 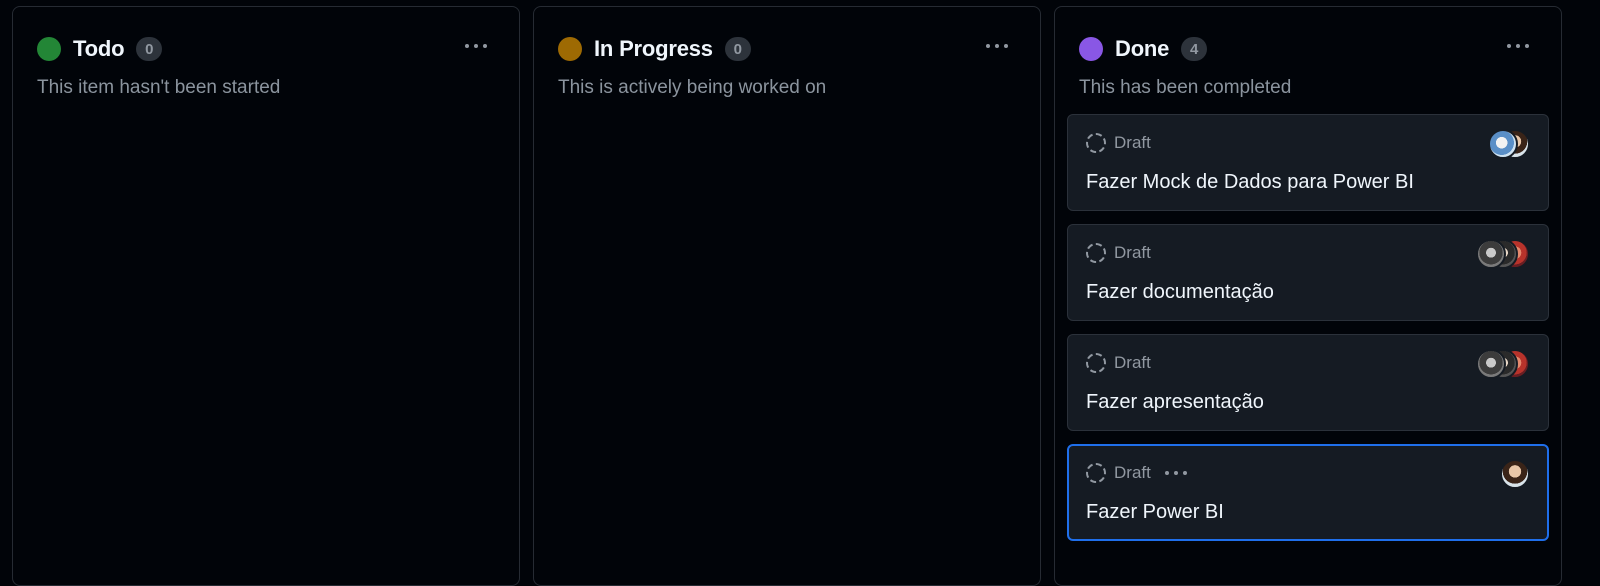 I want to click on card-title: Fazer Mock de Dados para Power BI, so click(x=1250, y=182).